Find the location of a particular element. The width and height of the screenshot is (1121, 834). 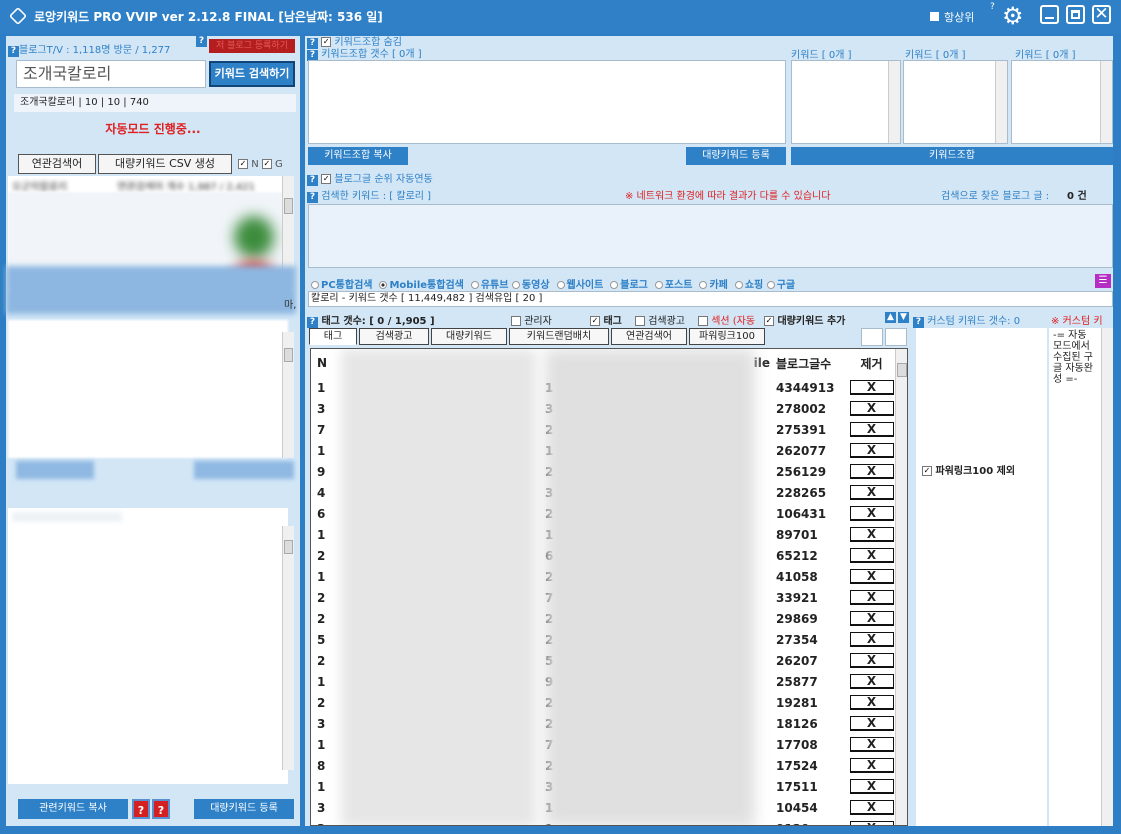

help-button-1: ? is located at coordinates (141, 809).